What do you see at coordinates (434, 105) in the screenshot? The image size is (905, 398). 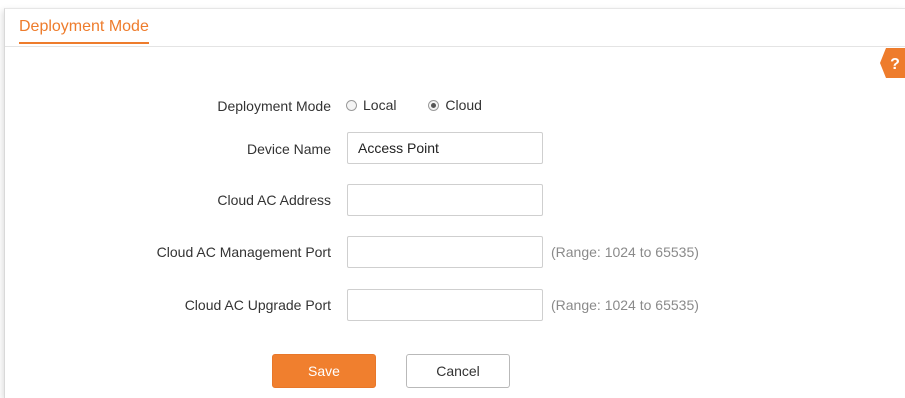 I see `radio-cloud-button` at bounding box center [434, 105].